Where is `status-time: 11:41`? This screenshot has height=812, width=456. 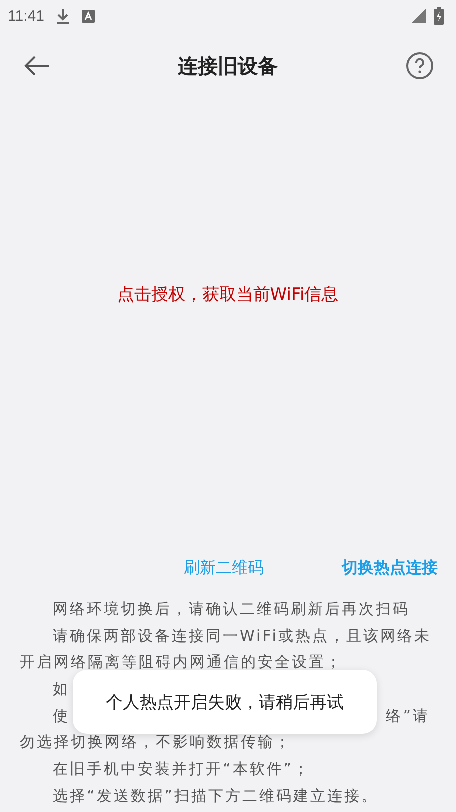
status-time: 11:41 is located at coordinates (26, 16).